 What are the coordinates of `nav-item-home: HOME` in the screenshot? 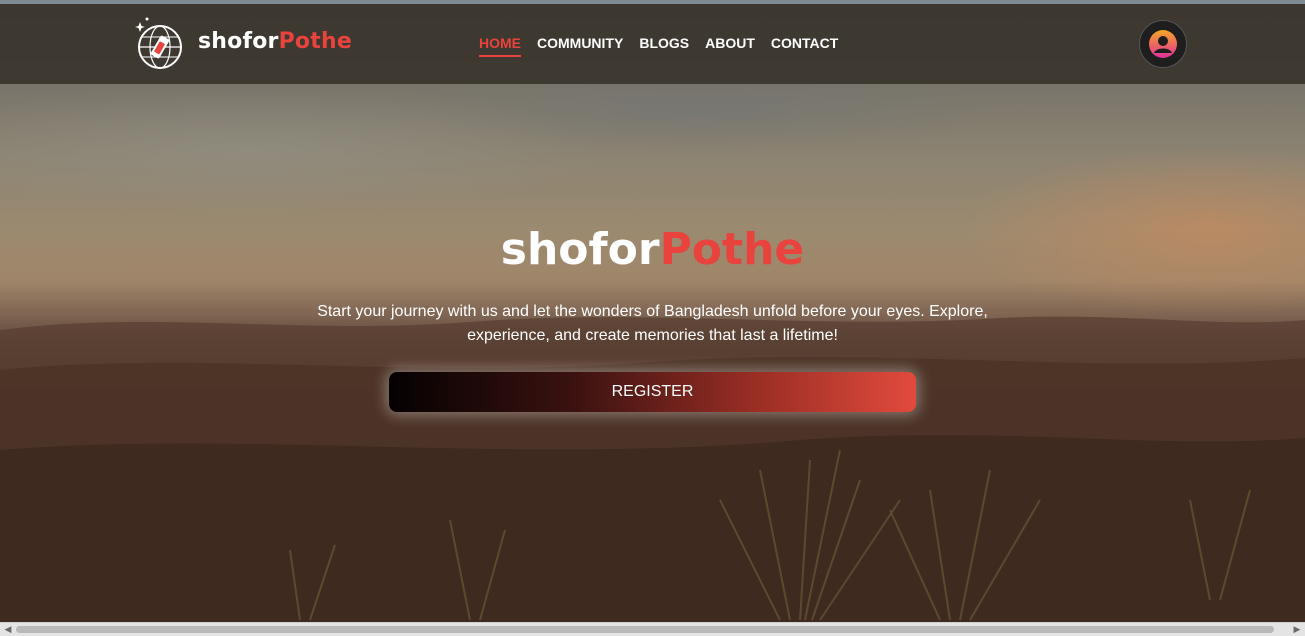 It's located at (500, 46).